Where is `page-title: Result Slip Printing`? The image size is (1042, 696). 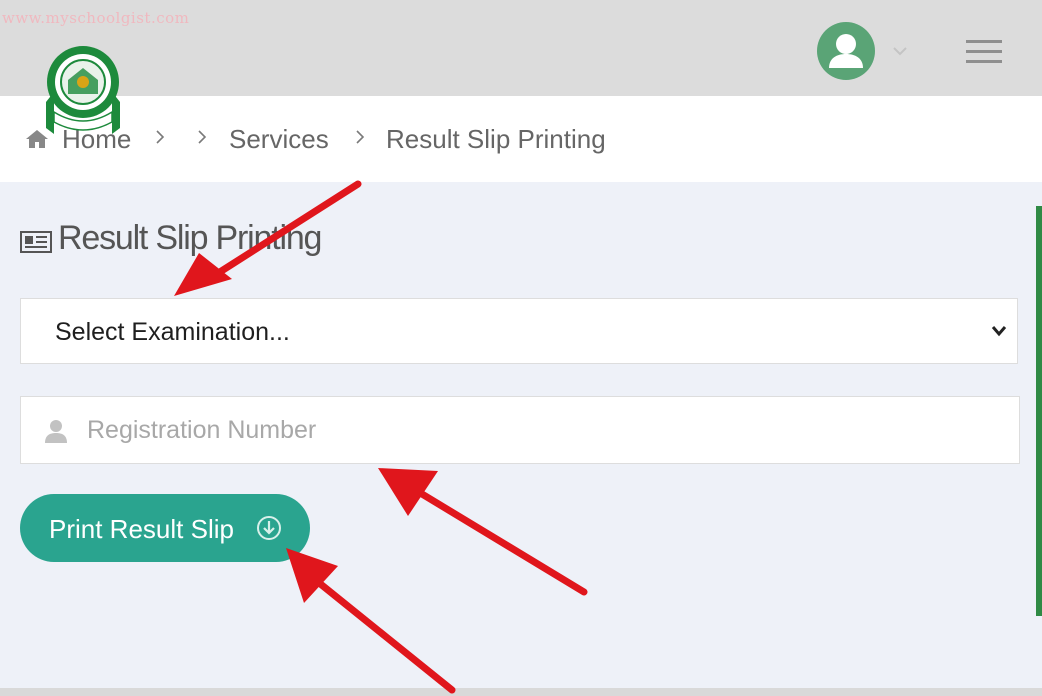 page-title: Result Slip Printing is located at coordinates (190, 238).